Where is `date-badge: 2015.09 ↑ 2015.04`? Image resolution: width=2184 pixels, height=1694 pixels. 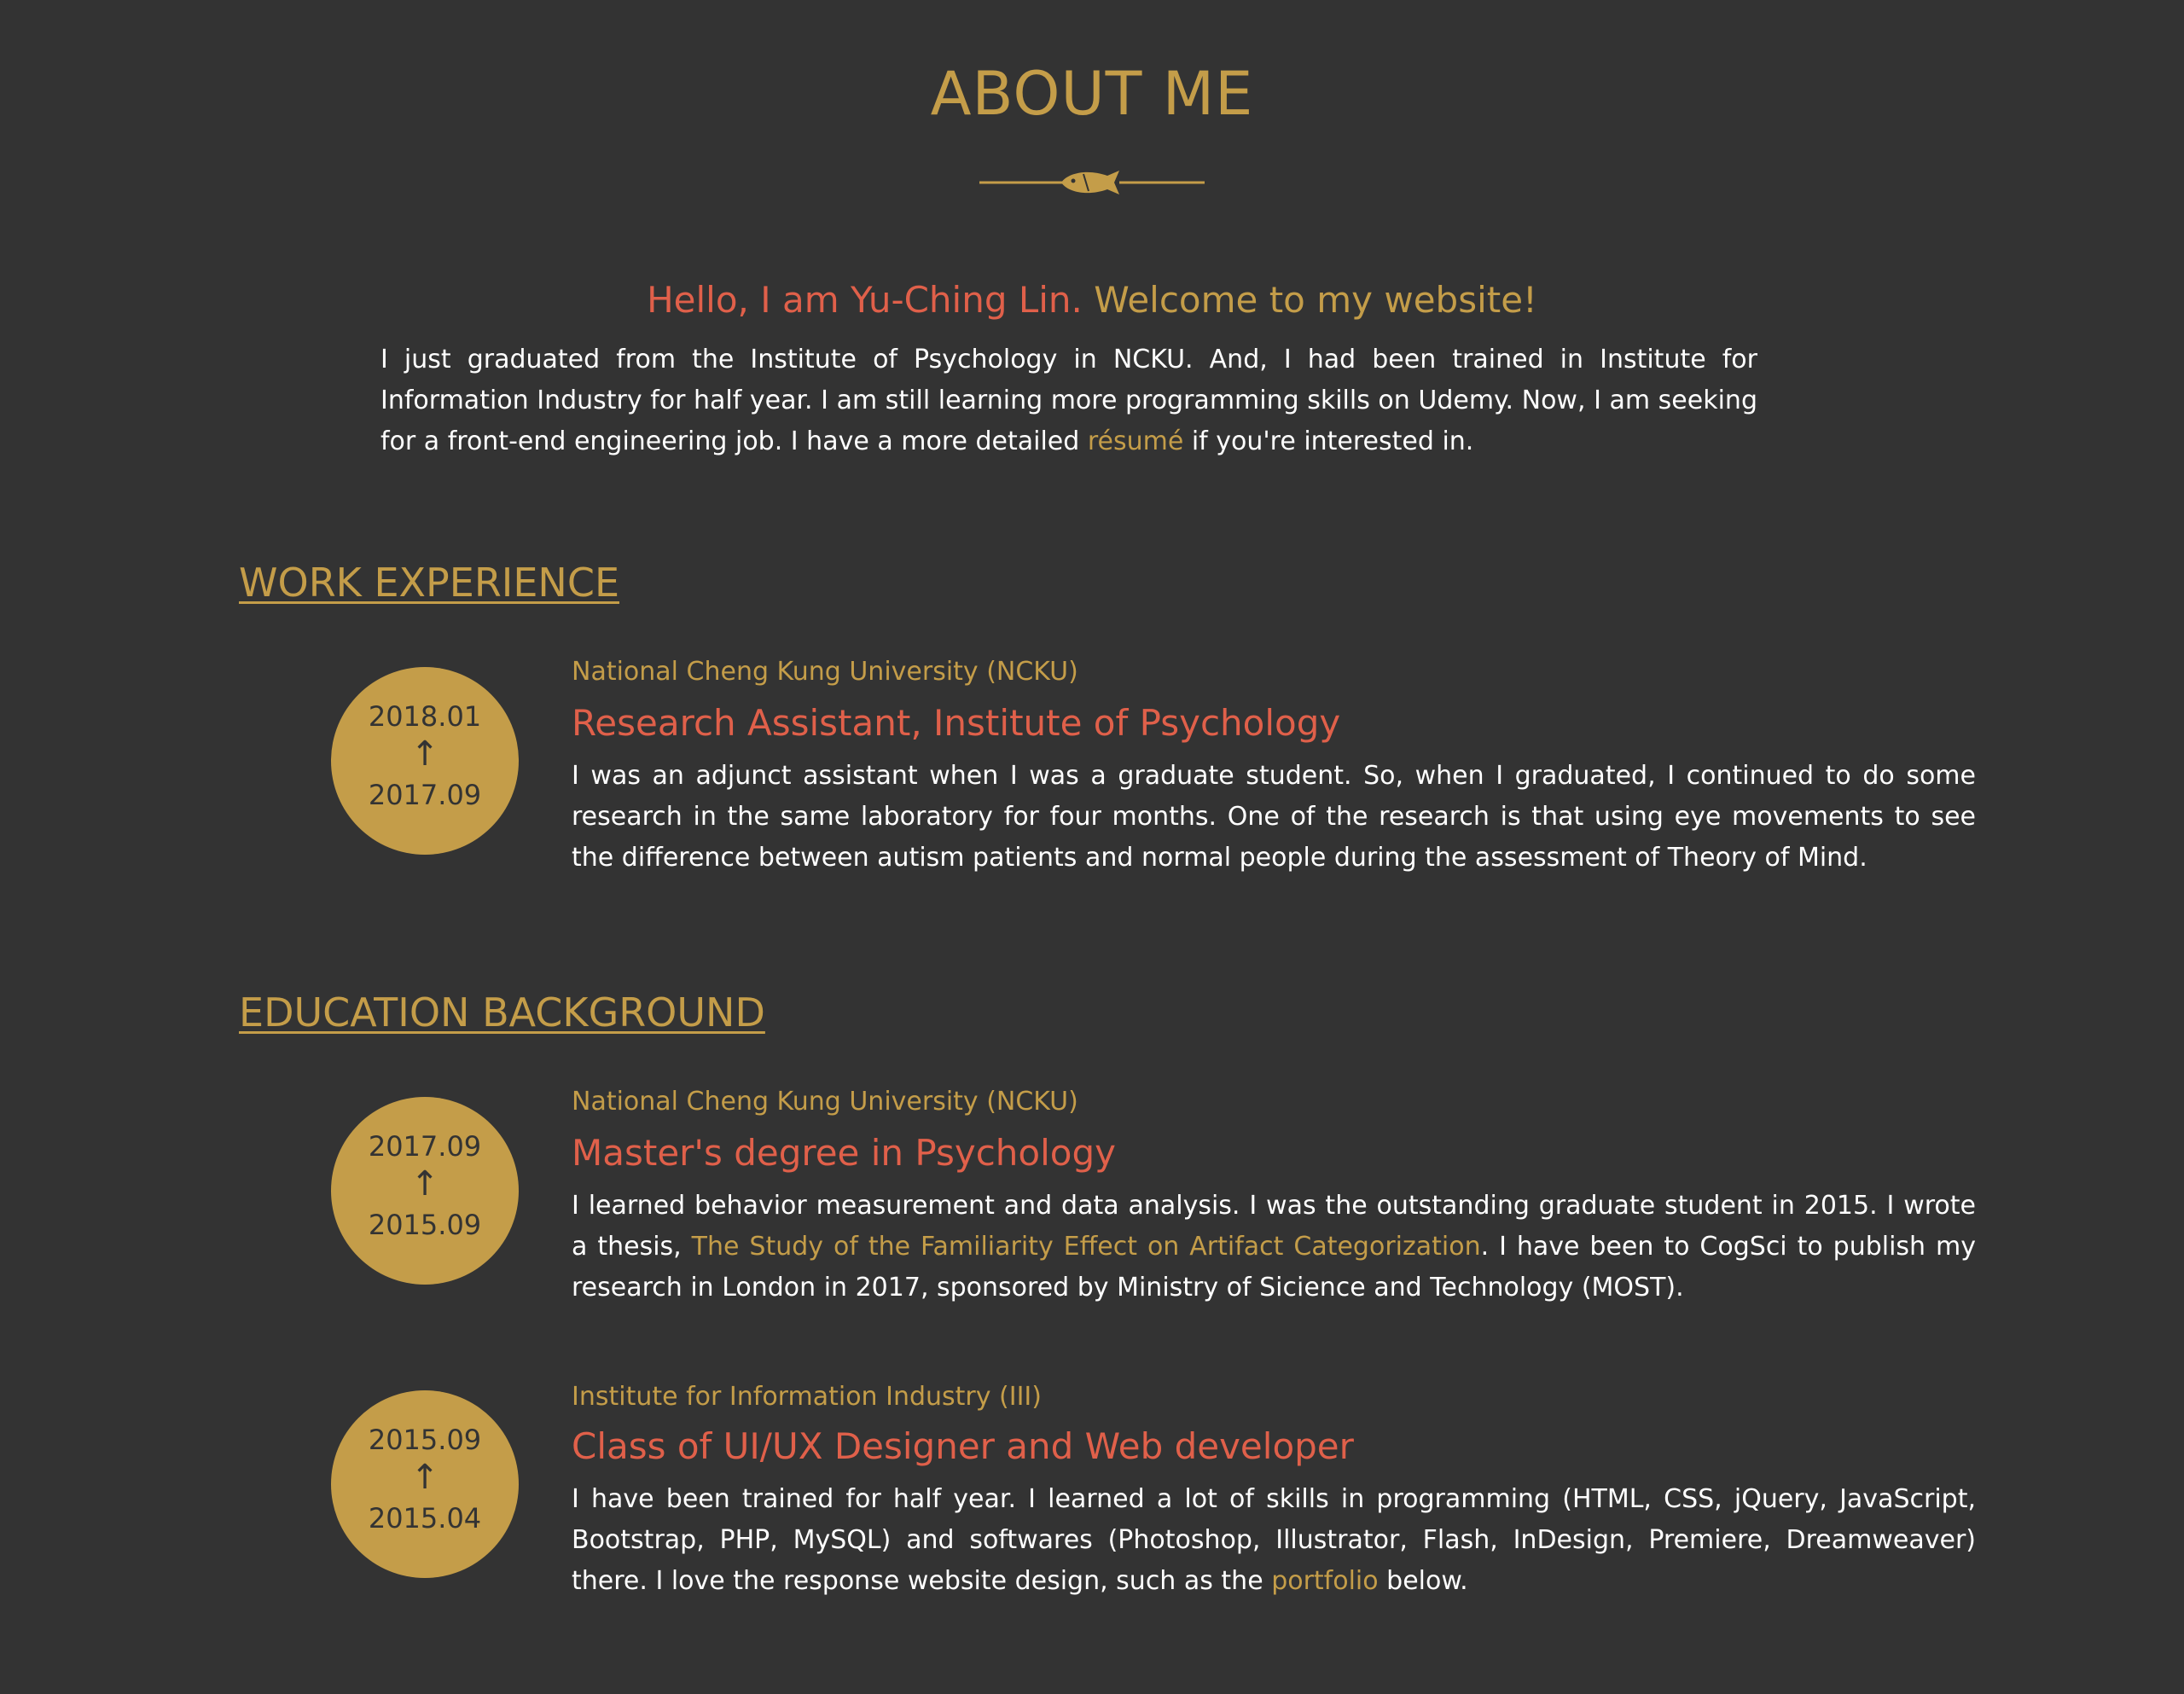 date-badge: 2015.09 ↑ 2015.04 is located at coordinates (425, 1484).